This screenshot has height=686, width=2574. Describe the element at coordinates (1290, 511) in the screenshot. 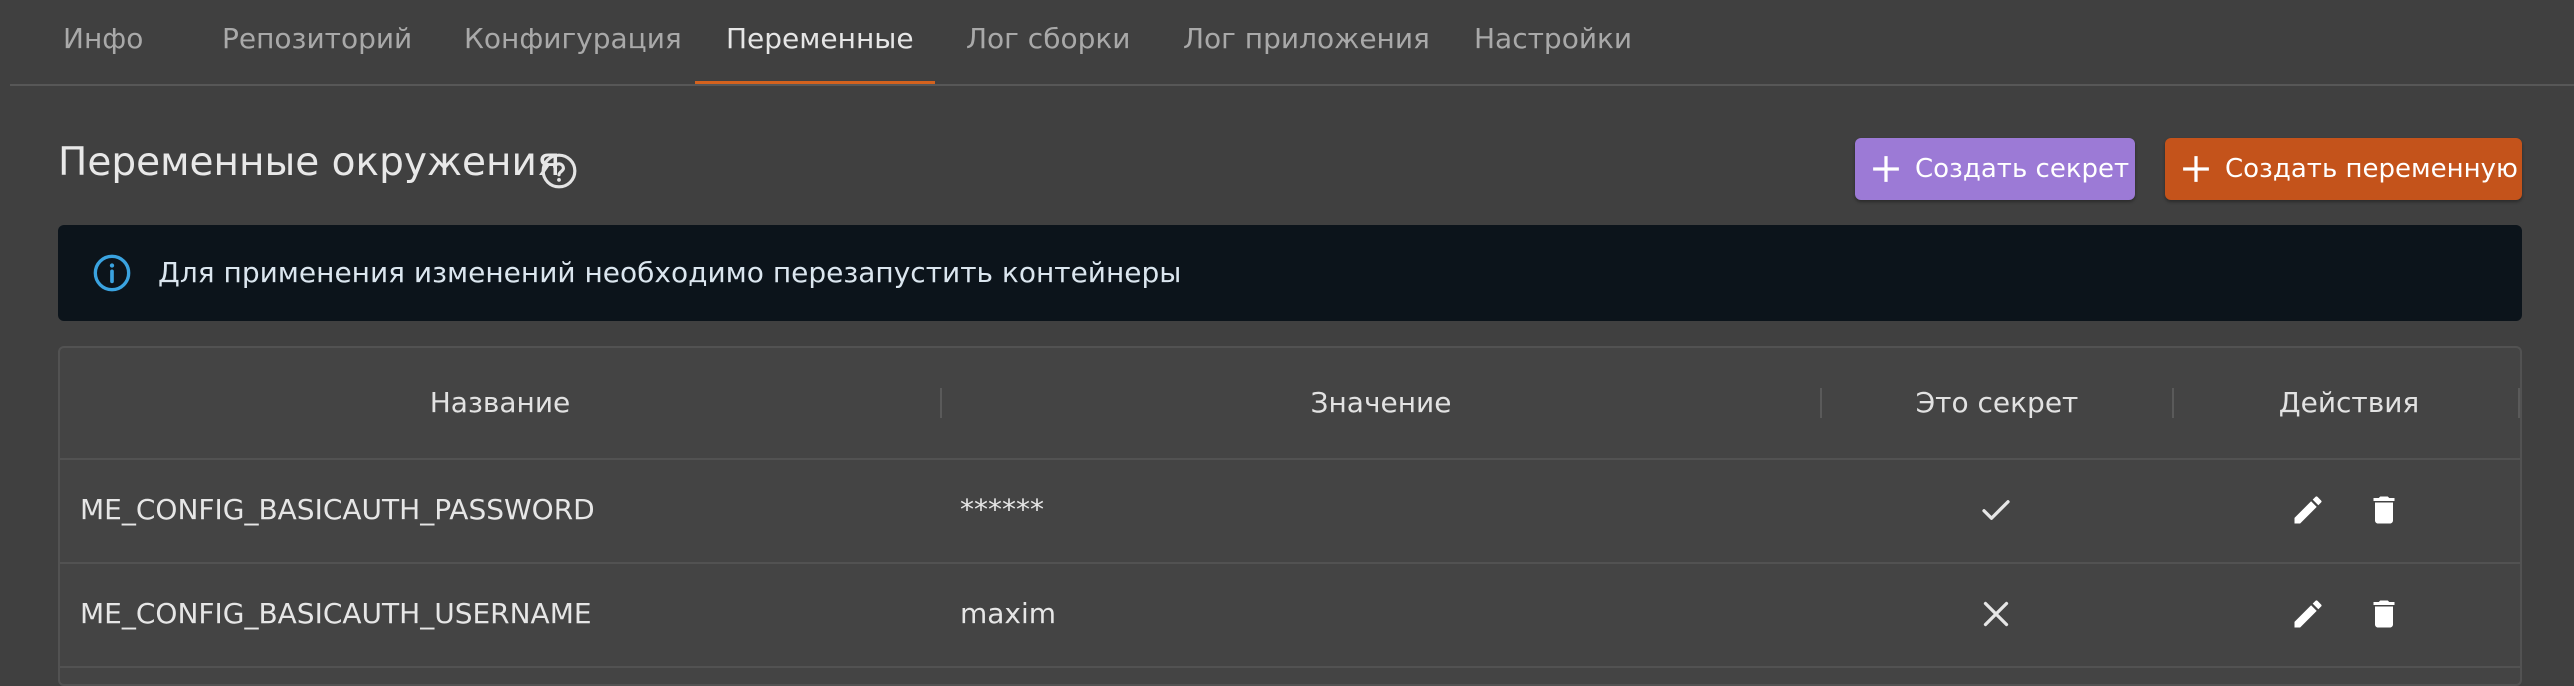

I see `table-row: ME_CONFIG_BASICAUTH_PASSWORD ******` at that location.